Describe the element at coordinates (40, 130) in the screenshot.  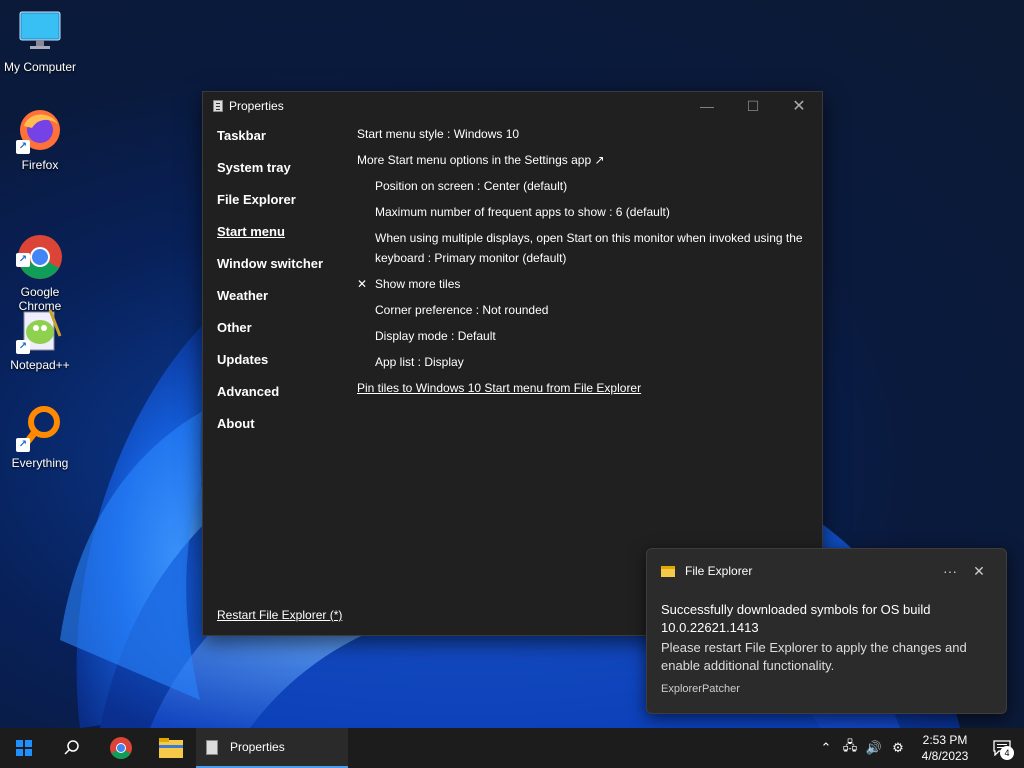
I see `firefox-icon: ↗` at that location.